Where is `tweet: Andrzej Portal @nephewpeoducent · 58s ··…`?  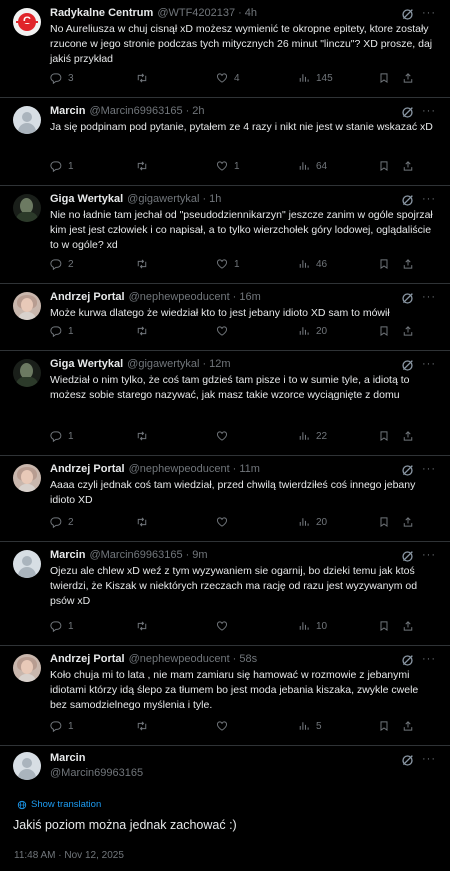
tweet: Andrzej Portal @nephewpeoducent · 58s ··… is located at coordinates (225, 696).